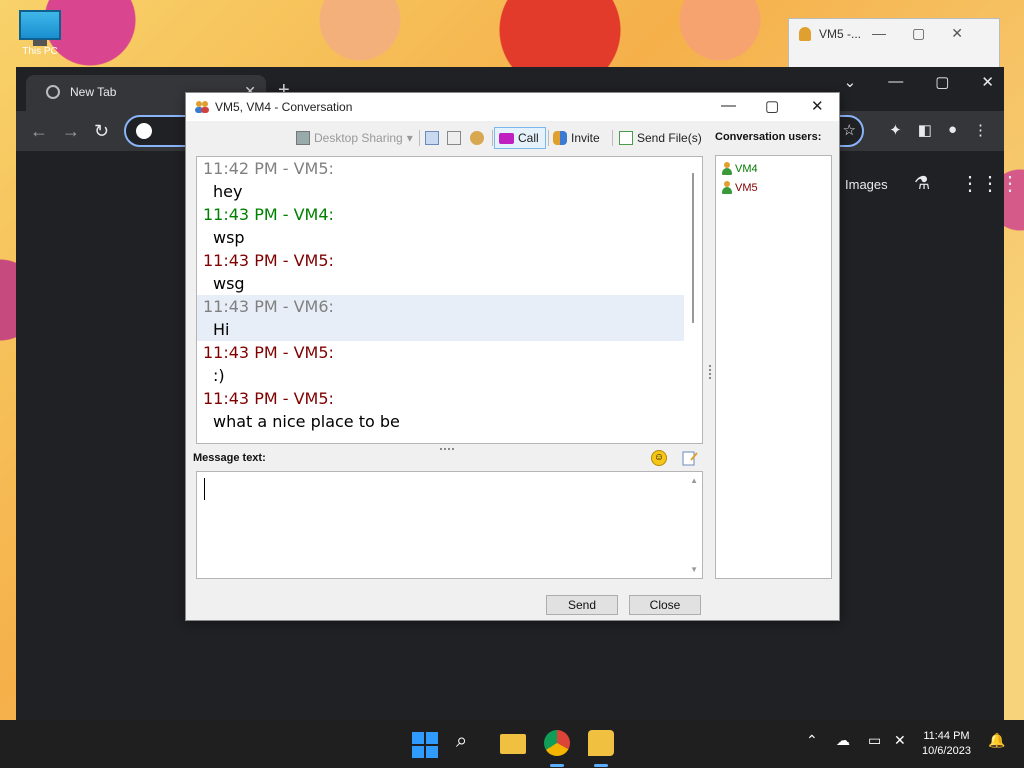 This screenshot has height=768, width=1024. Describe the element at coordinates (665, 605) in the screenshot. I see `close-button: Close` at that location.